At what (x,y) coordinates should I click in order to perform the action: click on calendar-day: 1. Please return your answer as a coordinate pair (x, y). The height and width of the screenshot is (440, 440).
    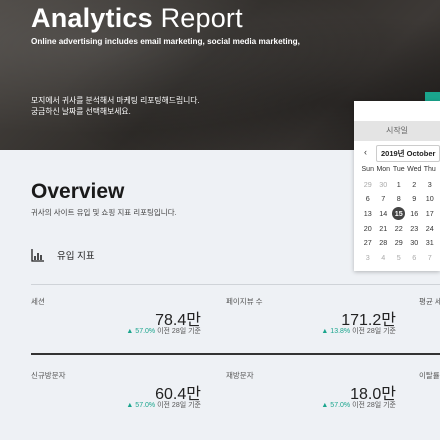
    Looking at the image, I should click on (399, 184).